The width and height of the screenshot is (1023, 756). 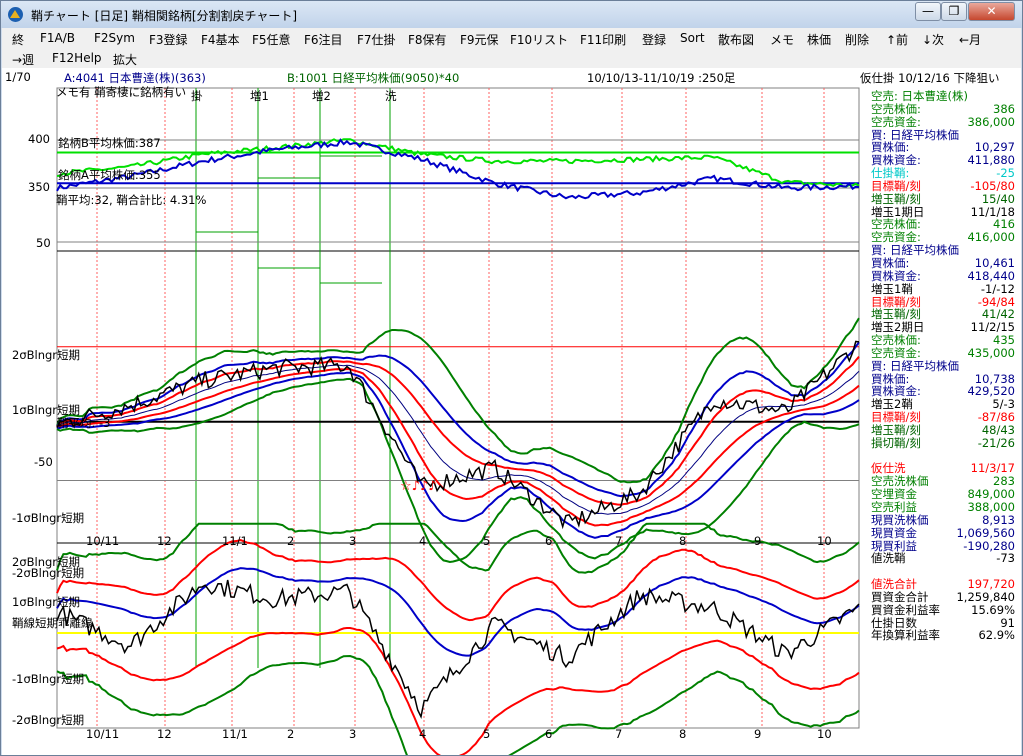 What do you see at coordinates (998, 198) in the screenshot?
I see `summary-value: 15/40` at bounding box center [998, 198].